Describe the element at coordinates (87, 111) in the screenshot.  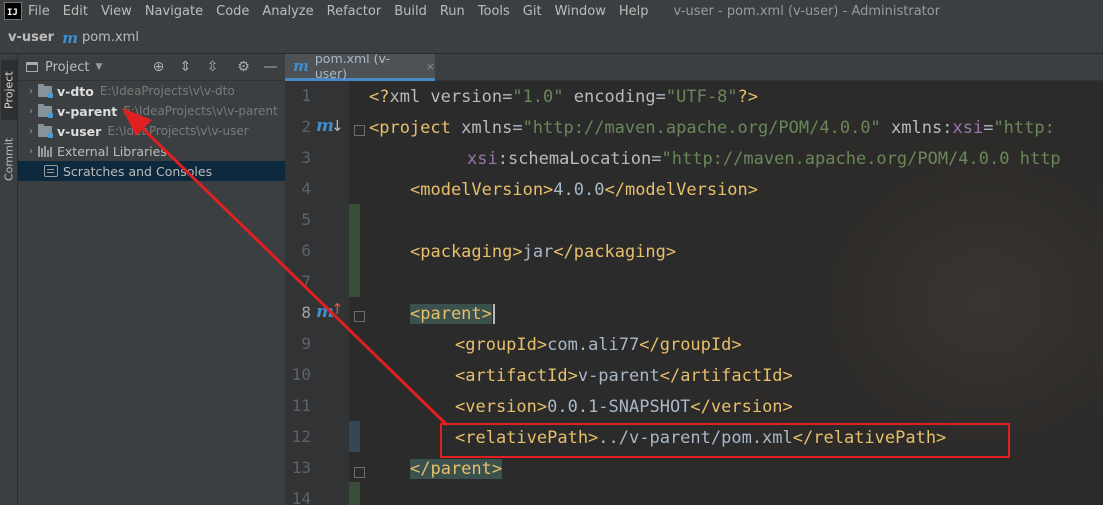
I see `tree-item-name: v-parent` at that location.